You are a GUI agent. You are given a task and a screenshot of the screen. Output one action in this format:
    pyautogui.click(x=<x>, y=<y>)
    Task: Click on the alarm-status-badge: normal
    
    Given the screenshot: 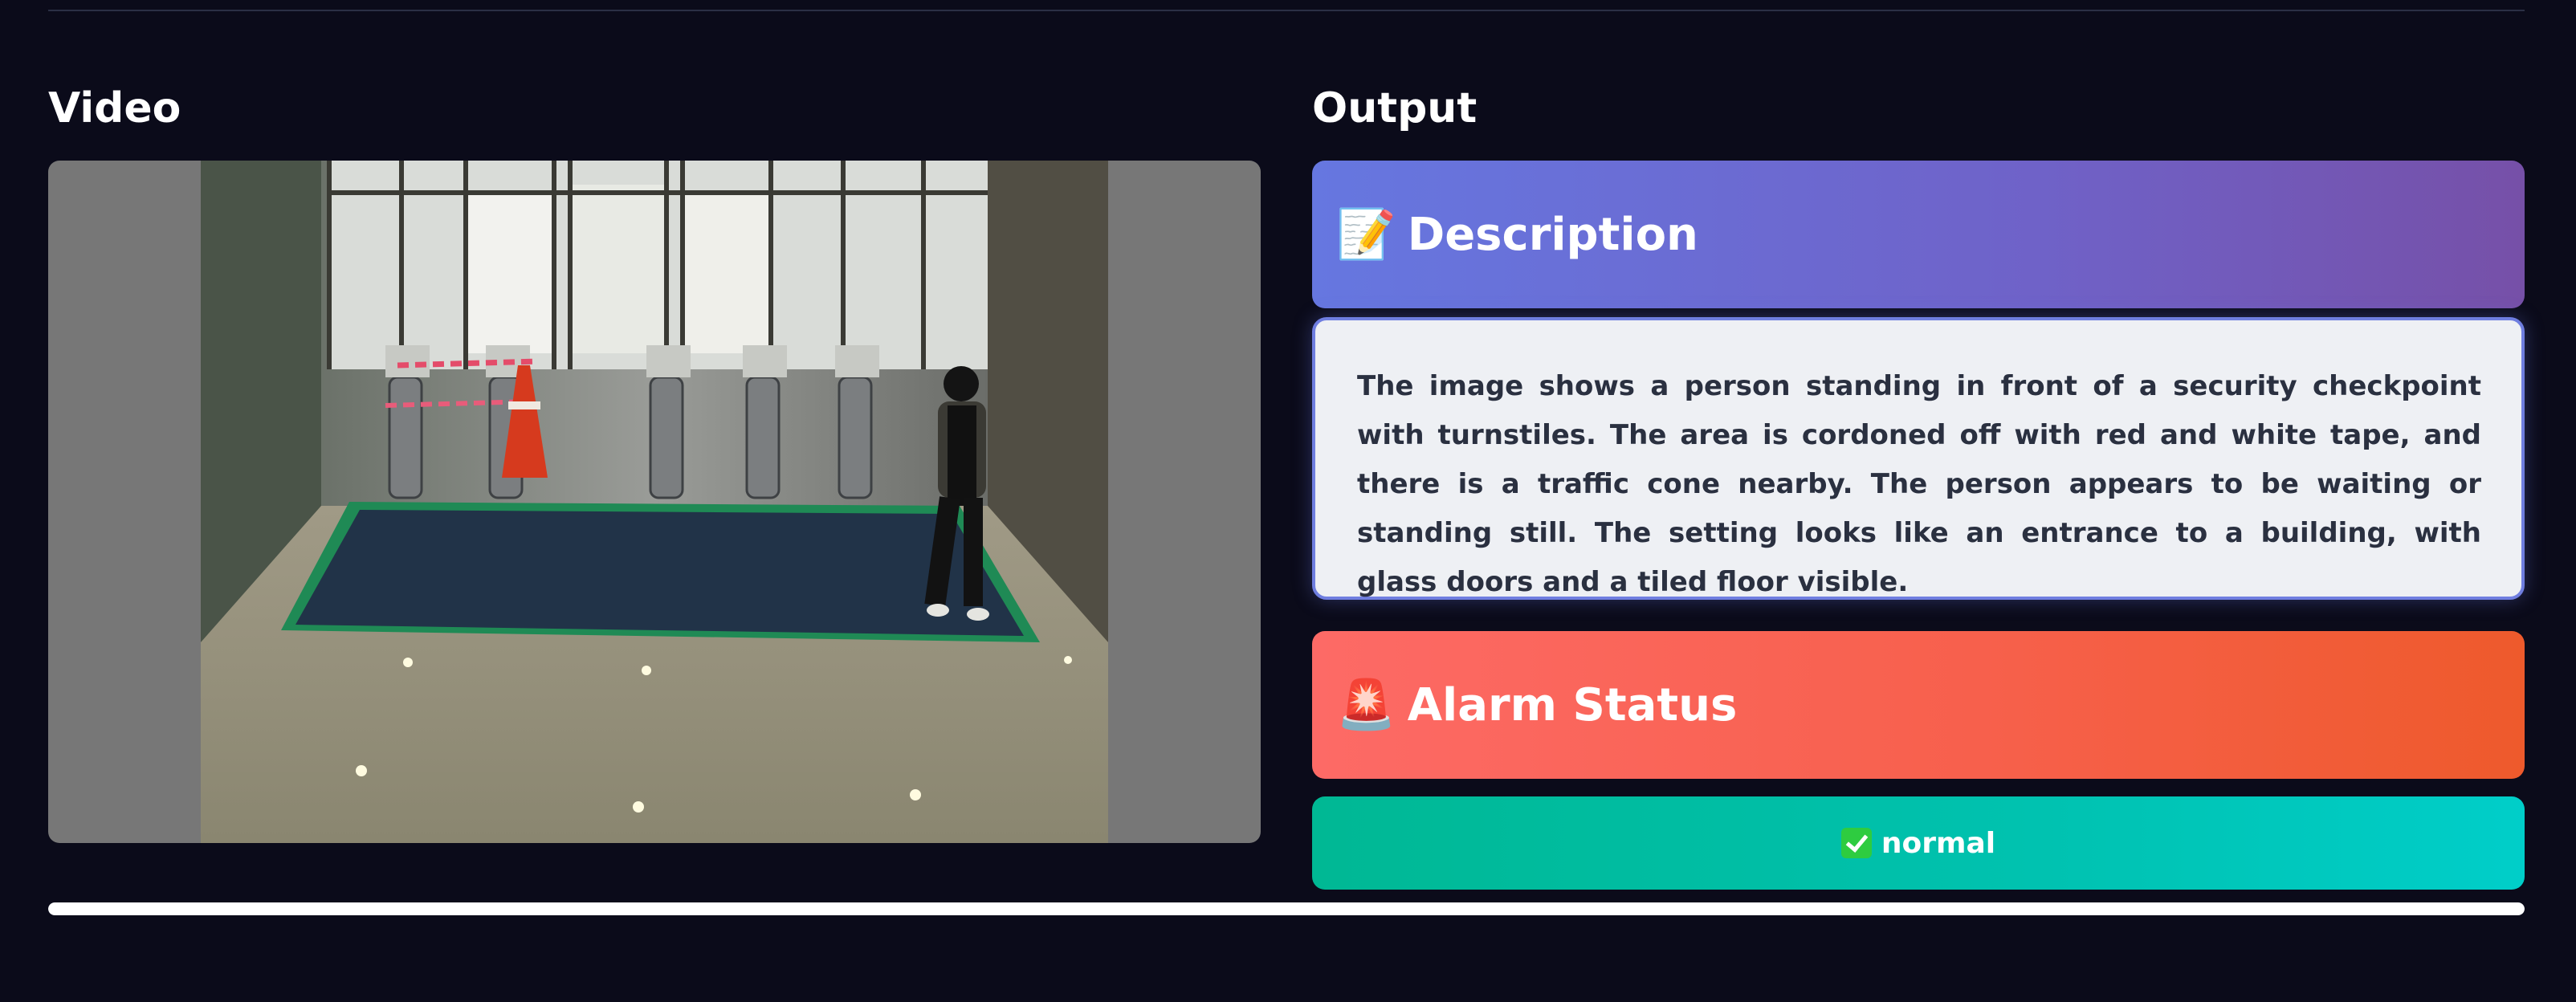 What is the action you would take?
    pyautogui.click(x=1918, y=843)
    